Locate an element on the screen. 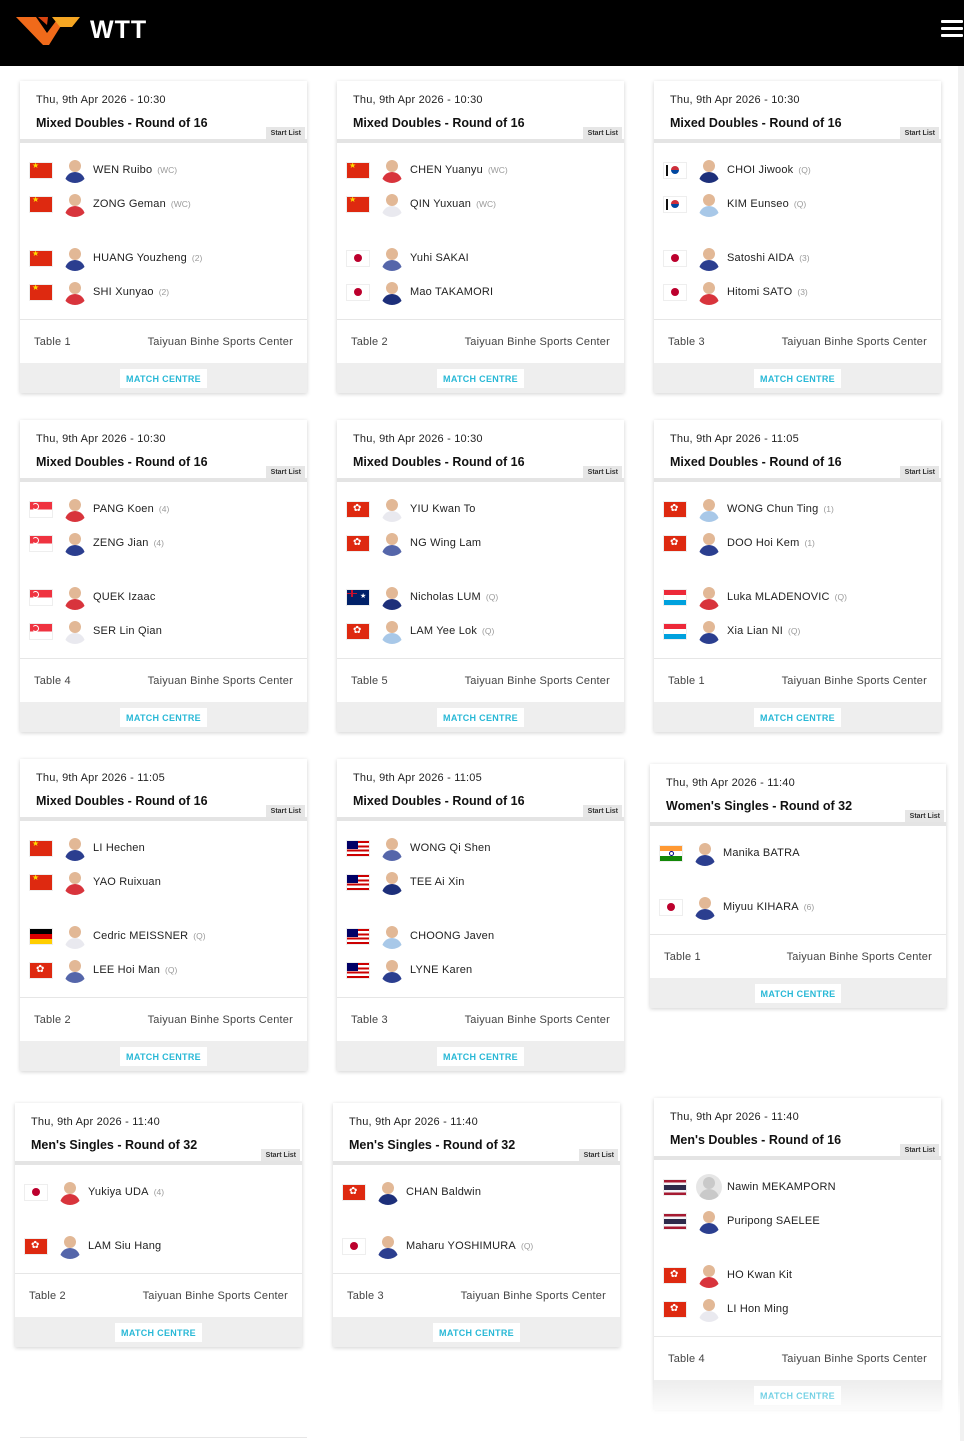 The width and height of the screenshot is (964, 1441). player-row: Luka MLADENOVIC (Q) is located at coordinates (797, 597).